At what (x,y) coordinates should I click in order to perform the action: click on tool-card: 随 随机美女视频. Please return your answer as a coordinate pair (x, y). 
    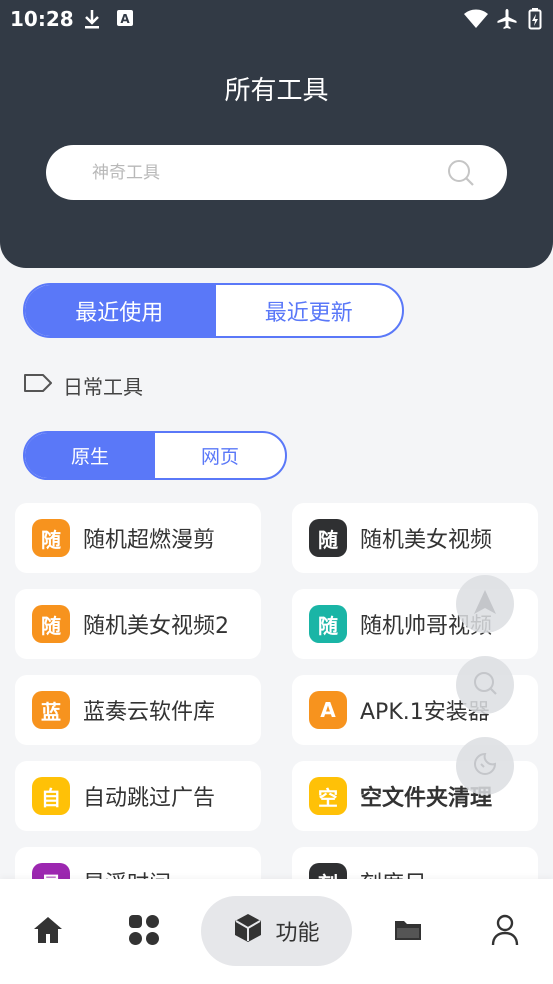
    Looking at the image, I should click on (415, 538).